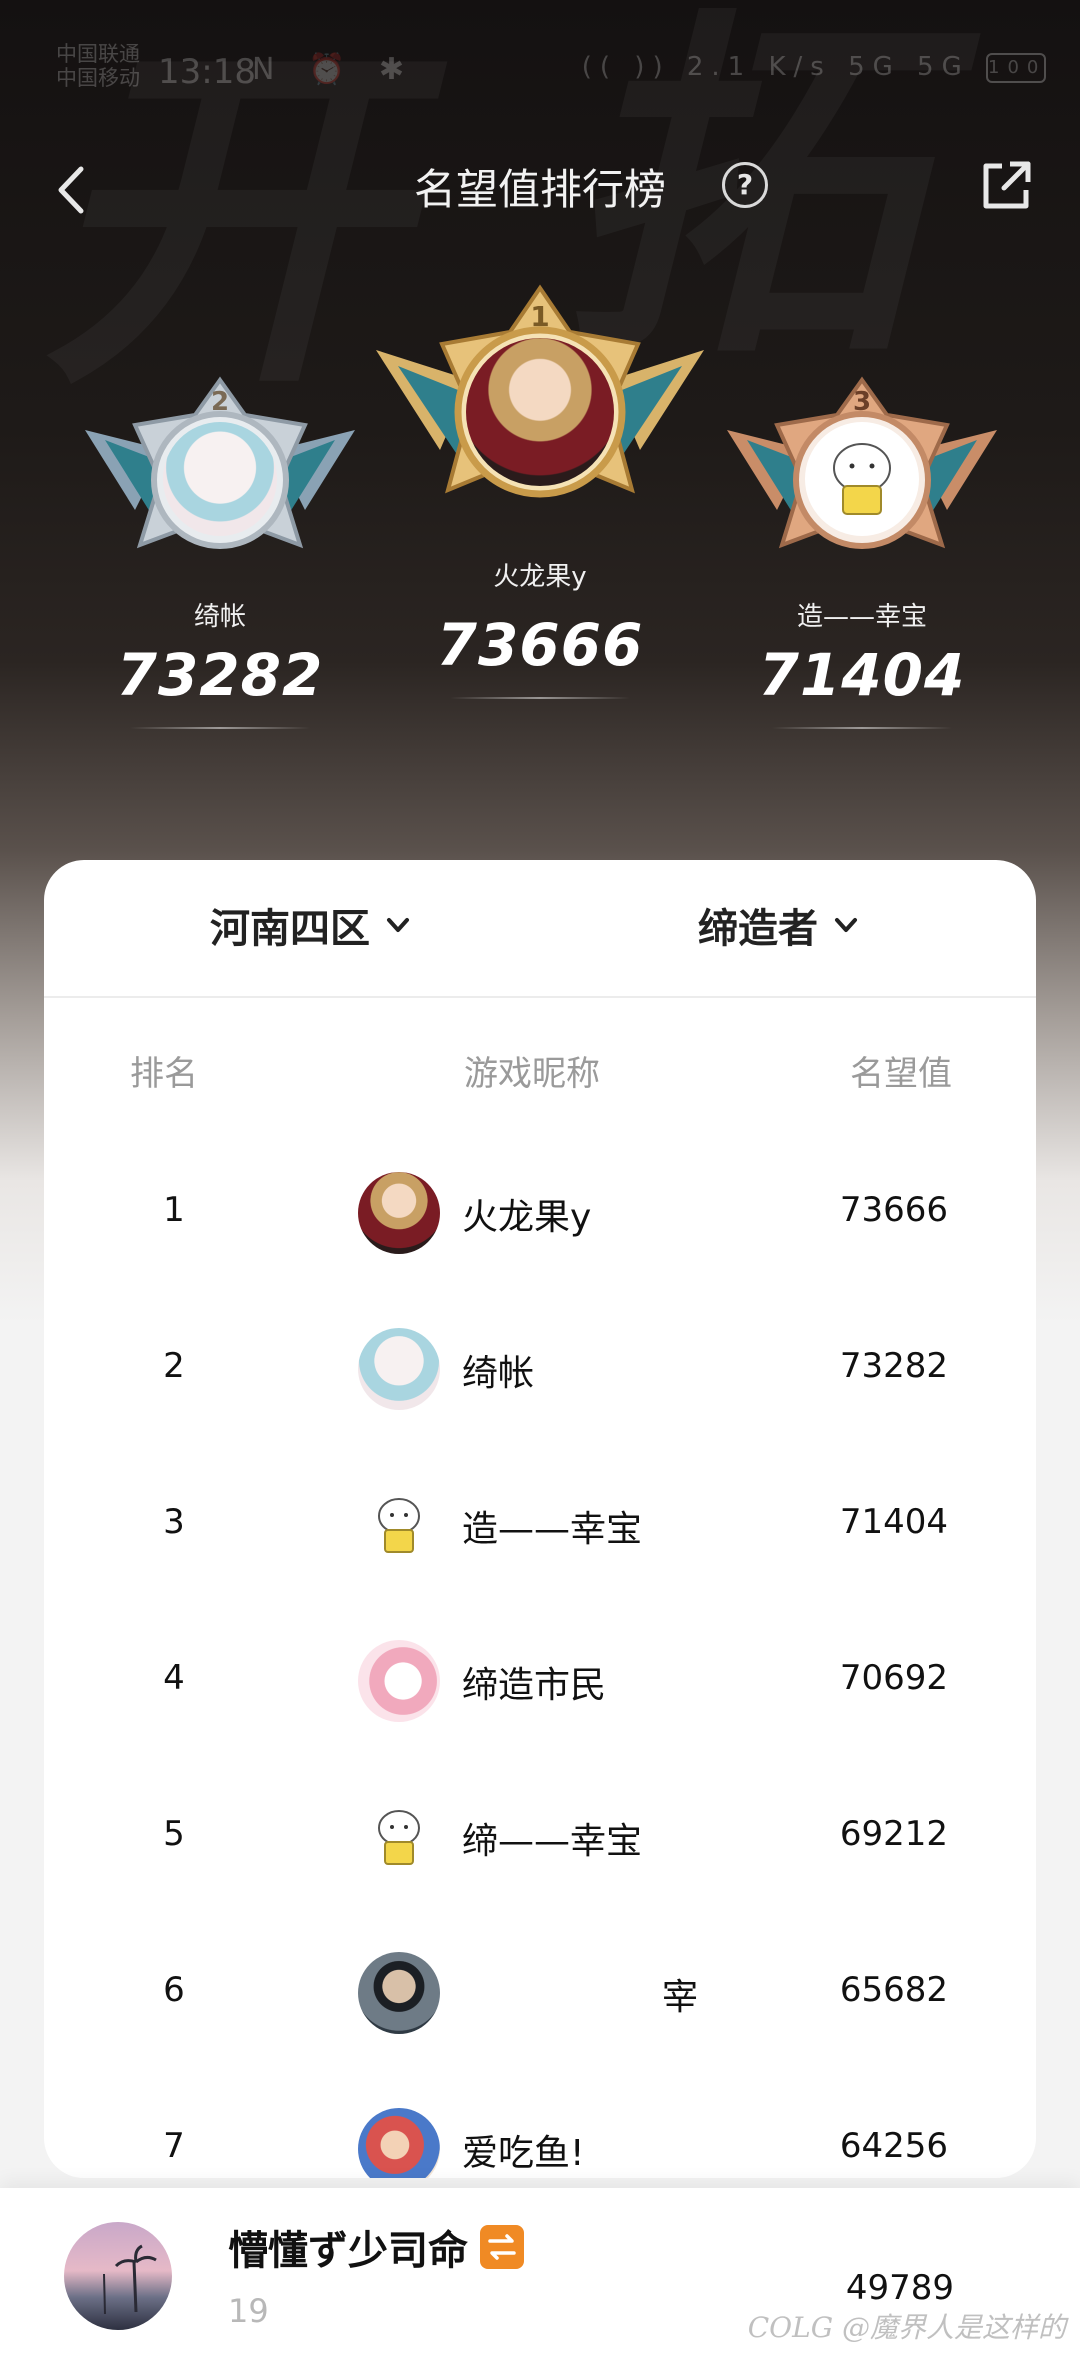  I want to click on row-rank: 3, so click(174, 1522).